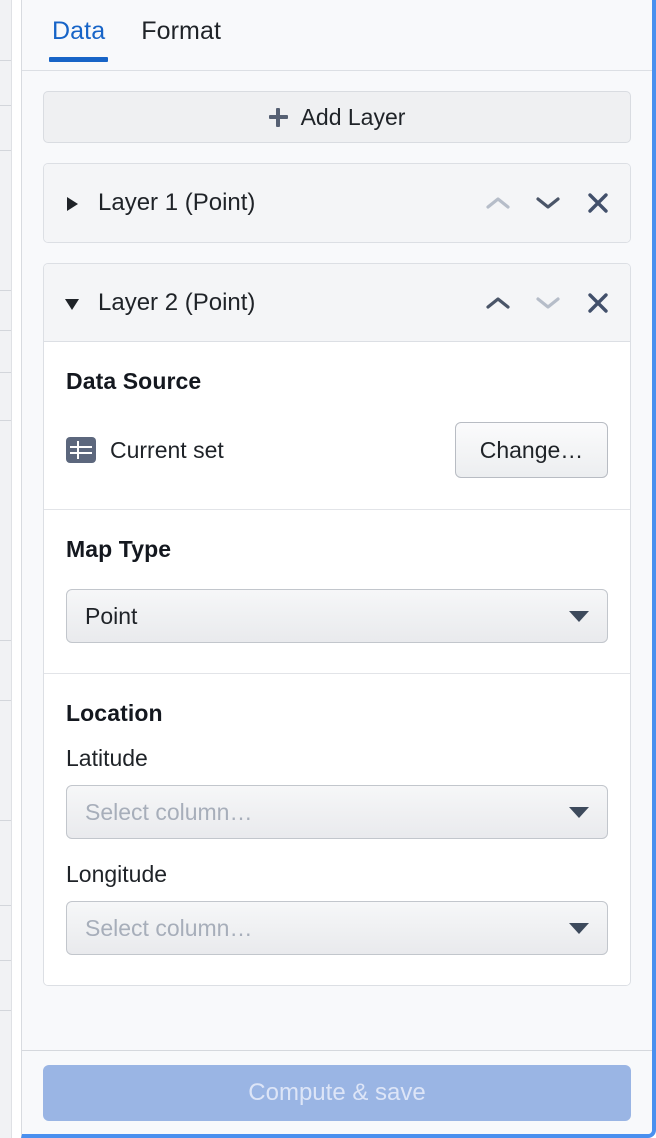 The image size is (656, 1138). I want to click on section-map-type: Map Type Point, so click(337, 592).